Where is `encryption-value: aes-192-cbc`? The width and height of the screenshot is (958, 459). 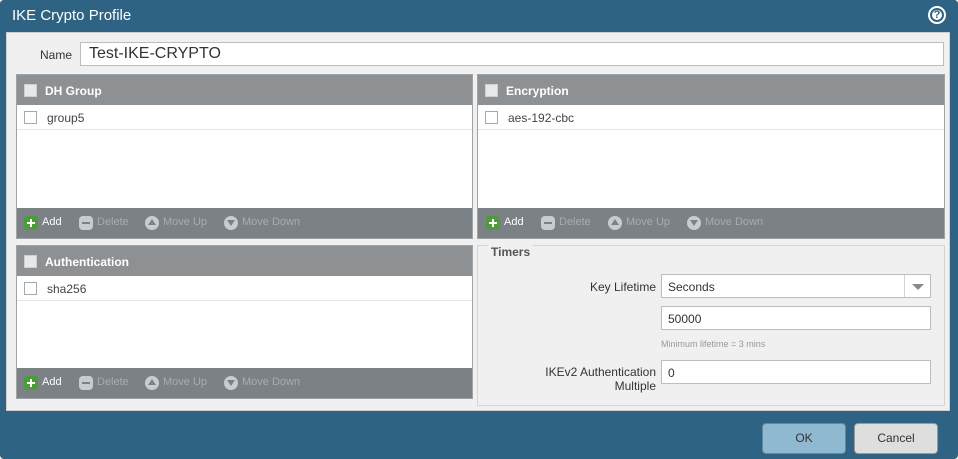 encryption-value: aes-192-cbc is located at coordinates (541, 118).